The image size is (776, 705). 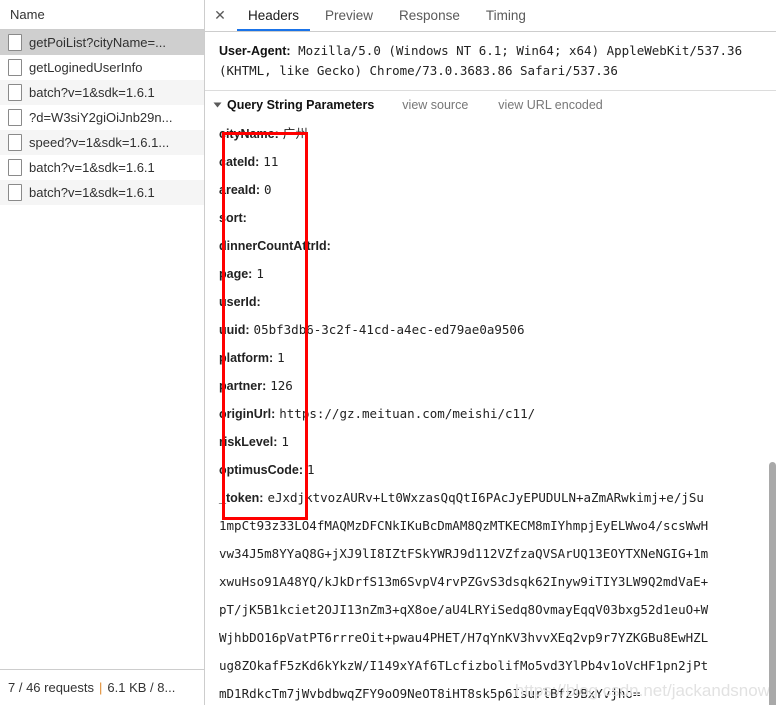 I want to click on param-value: 广州, so click(x=295, y=133).